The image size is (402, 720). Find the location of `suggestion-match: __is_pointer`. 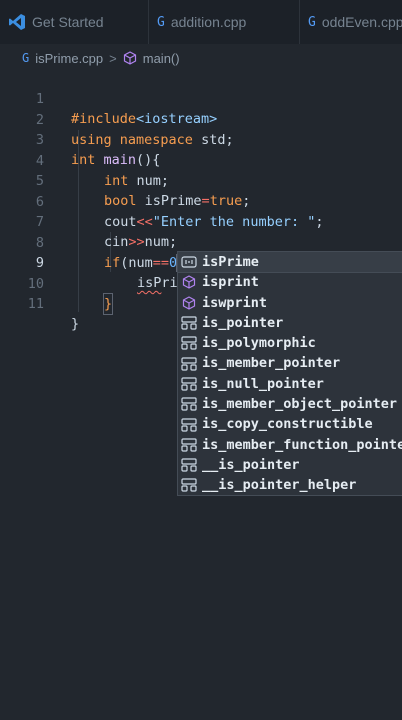

suggestion-match: __is_pointer is located at coordinates (251, 464).